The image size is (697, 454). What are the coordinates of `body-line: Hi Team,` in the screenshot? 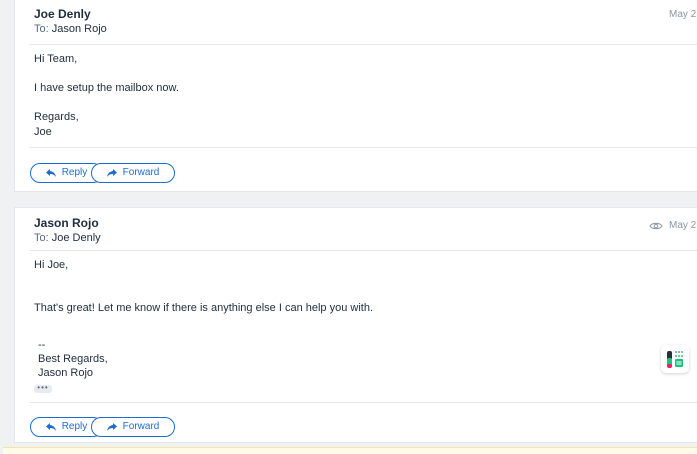 It's located at (56, 59).